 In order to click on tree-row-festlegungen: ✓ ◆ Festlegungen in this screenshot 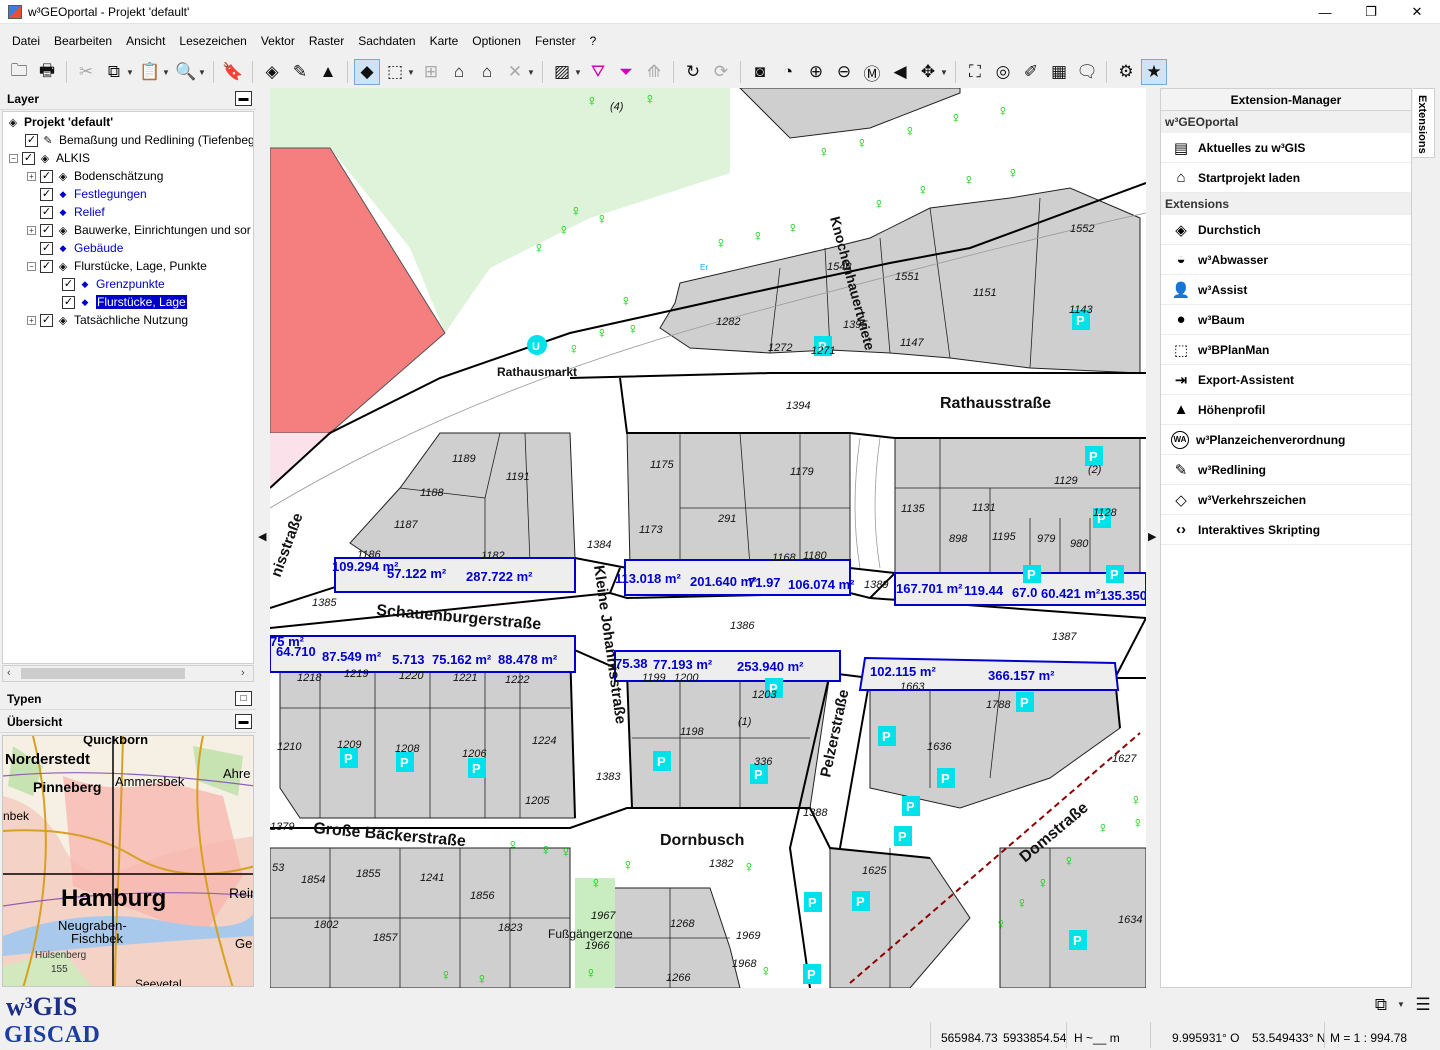, I will do `click(93, 194)`.